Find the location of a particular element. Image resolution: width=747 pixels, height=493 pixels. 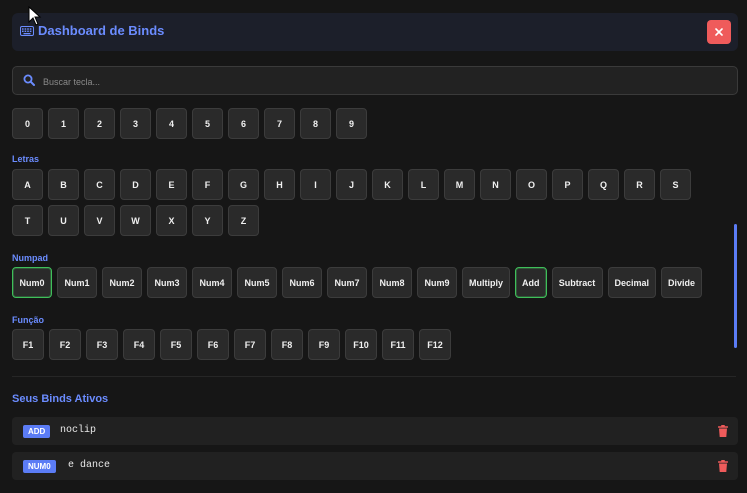

key-num0: Num0 is located at coordinates (32, 282).